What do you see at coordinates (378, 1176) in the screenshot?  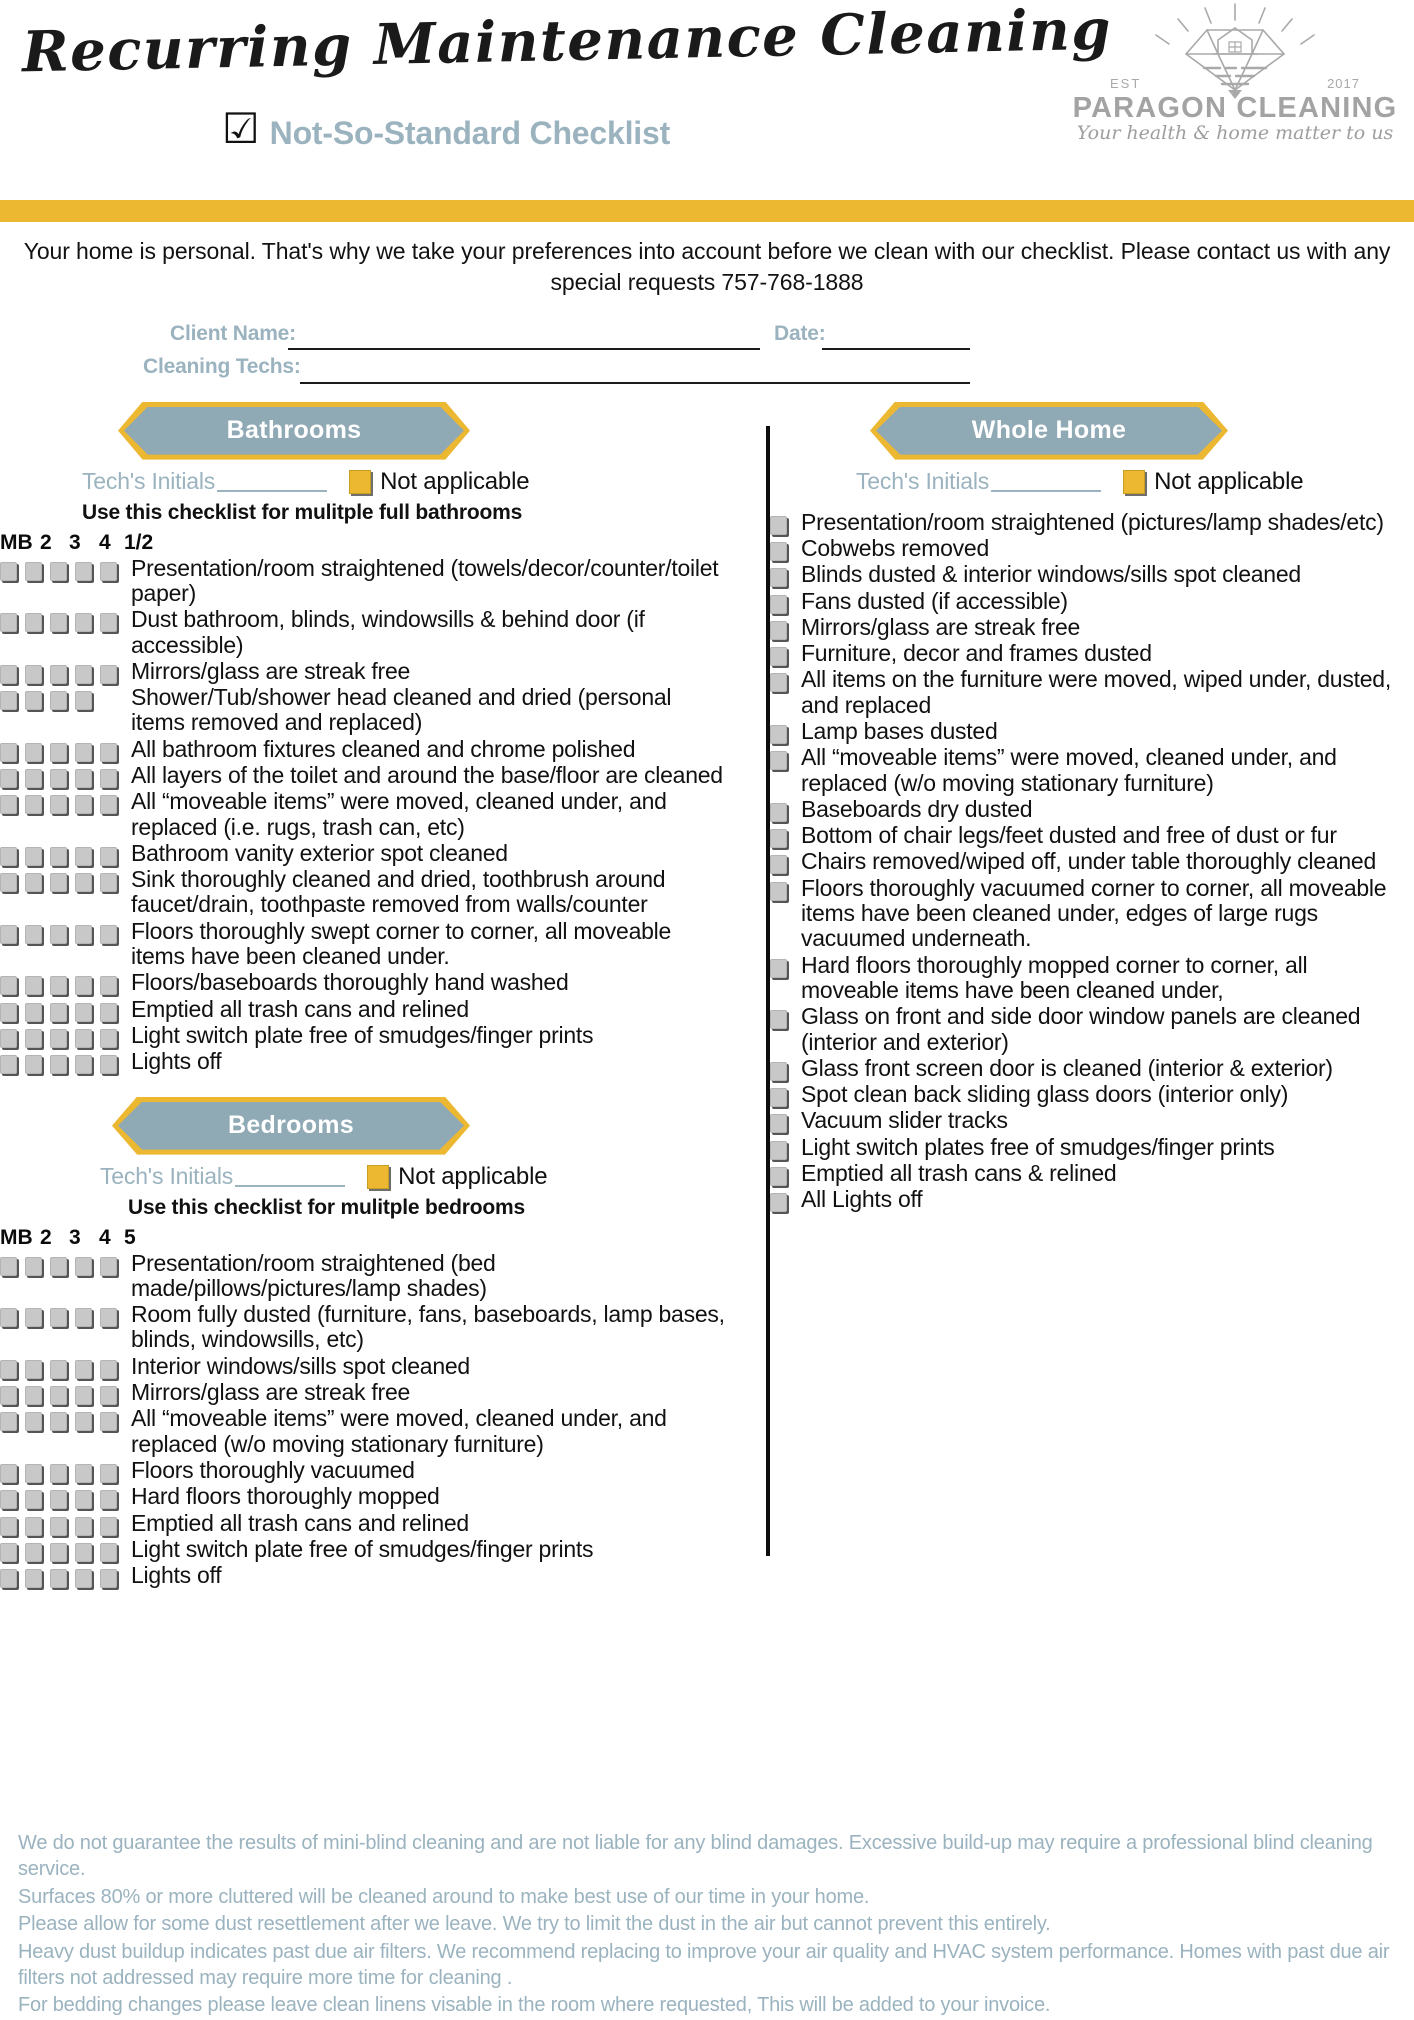 I see `bedrooms-not-applicable-checkbox` at bounding box center [378, 1176].